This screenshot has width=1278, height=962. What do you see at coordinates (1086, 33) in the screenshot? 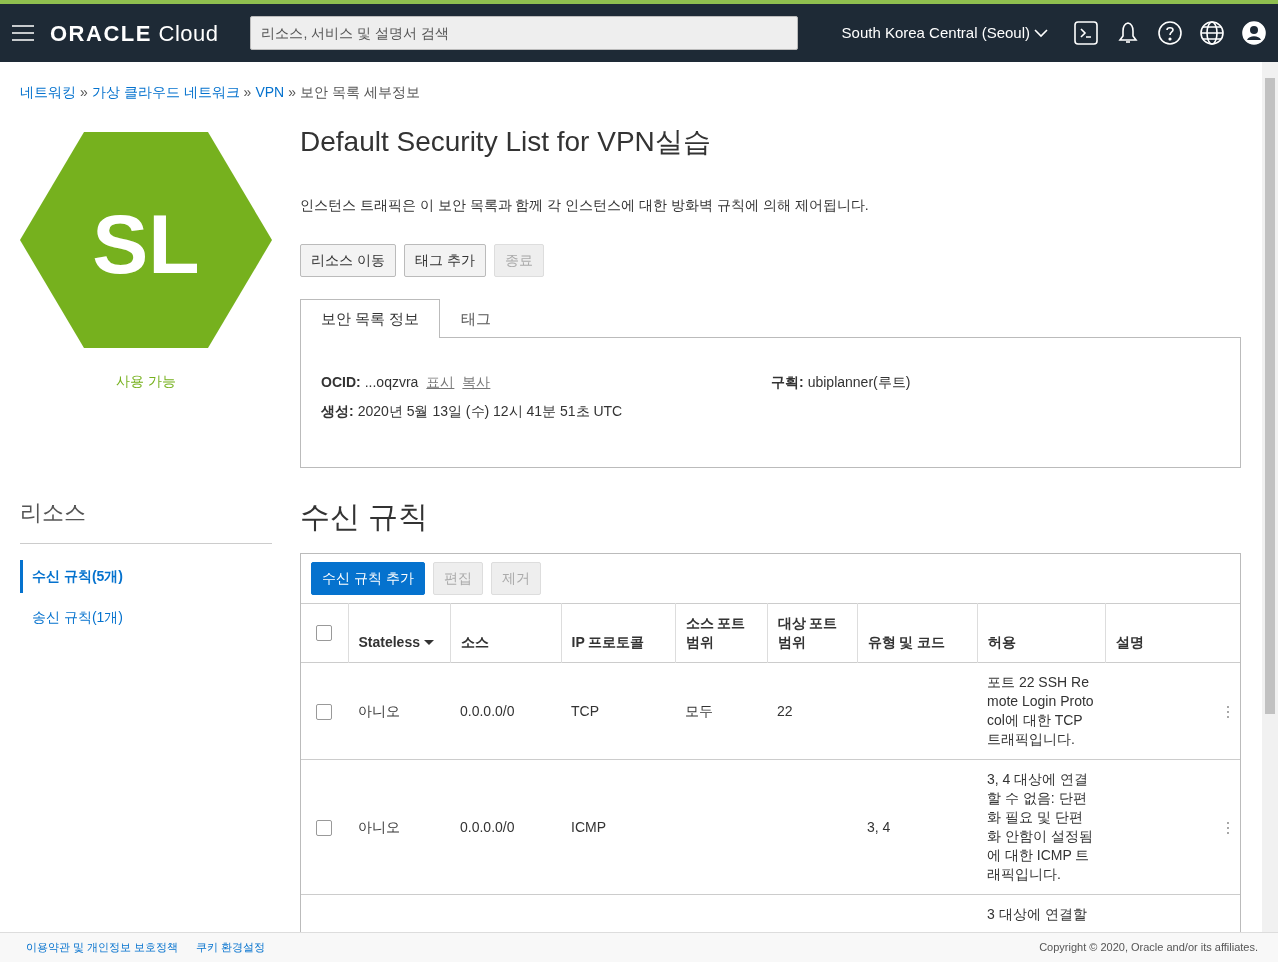
I see `terminal-icon` at bounding box center [1086, 33].